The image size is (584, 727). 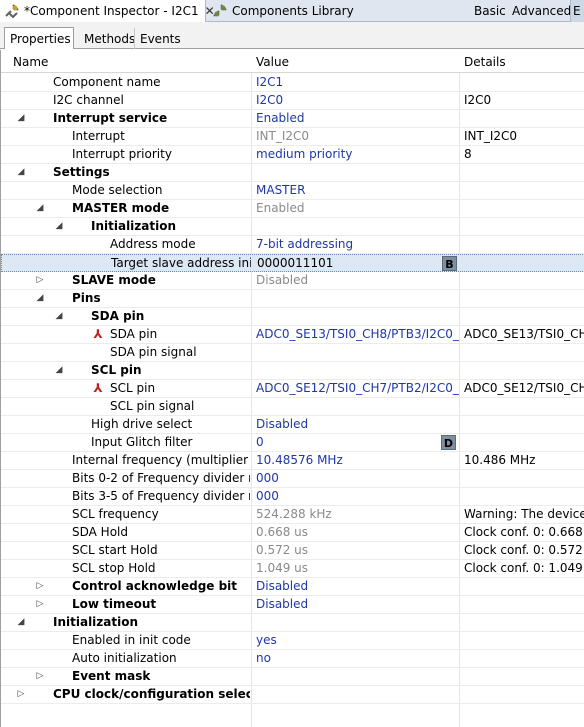 I want to click on table-header: Name Value Details, so click(x=292, y=61).